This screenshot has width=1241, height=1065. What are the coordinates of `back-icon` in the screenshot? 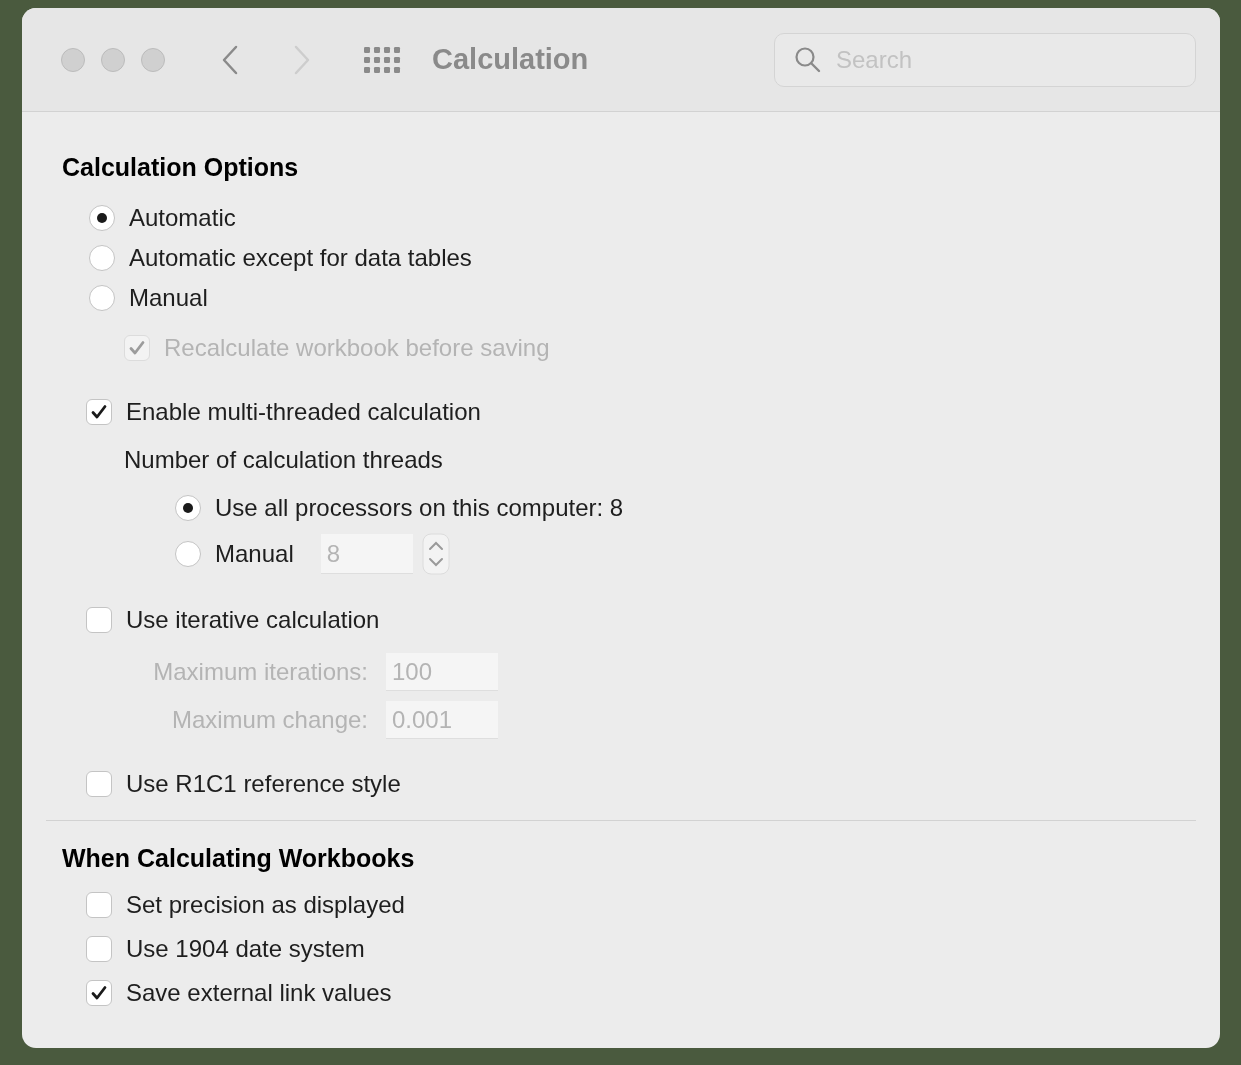 It's located at (230, 59).